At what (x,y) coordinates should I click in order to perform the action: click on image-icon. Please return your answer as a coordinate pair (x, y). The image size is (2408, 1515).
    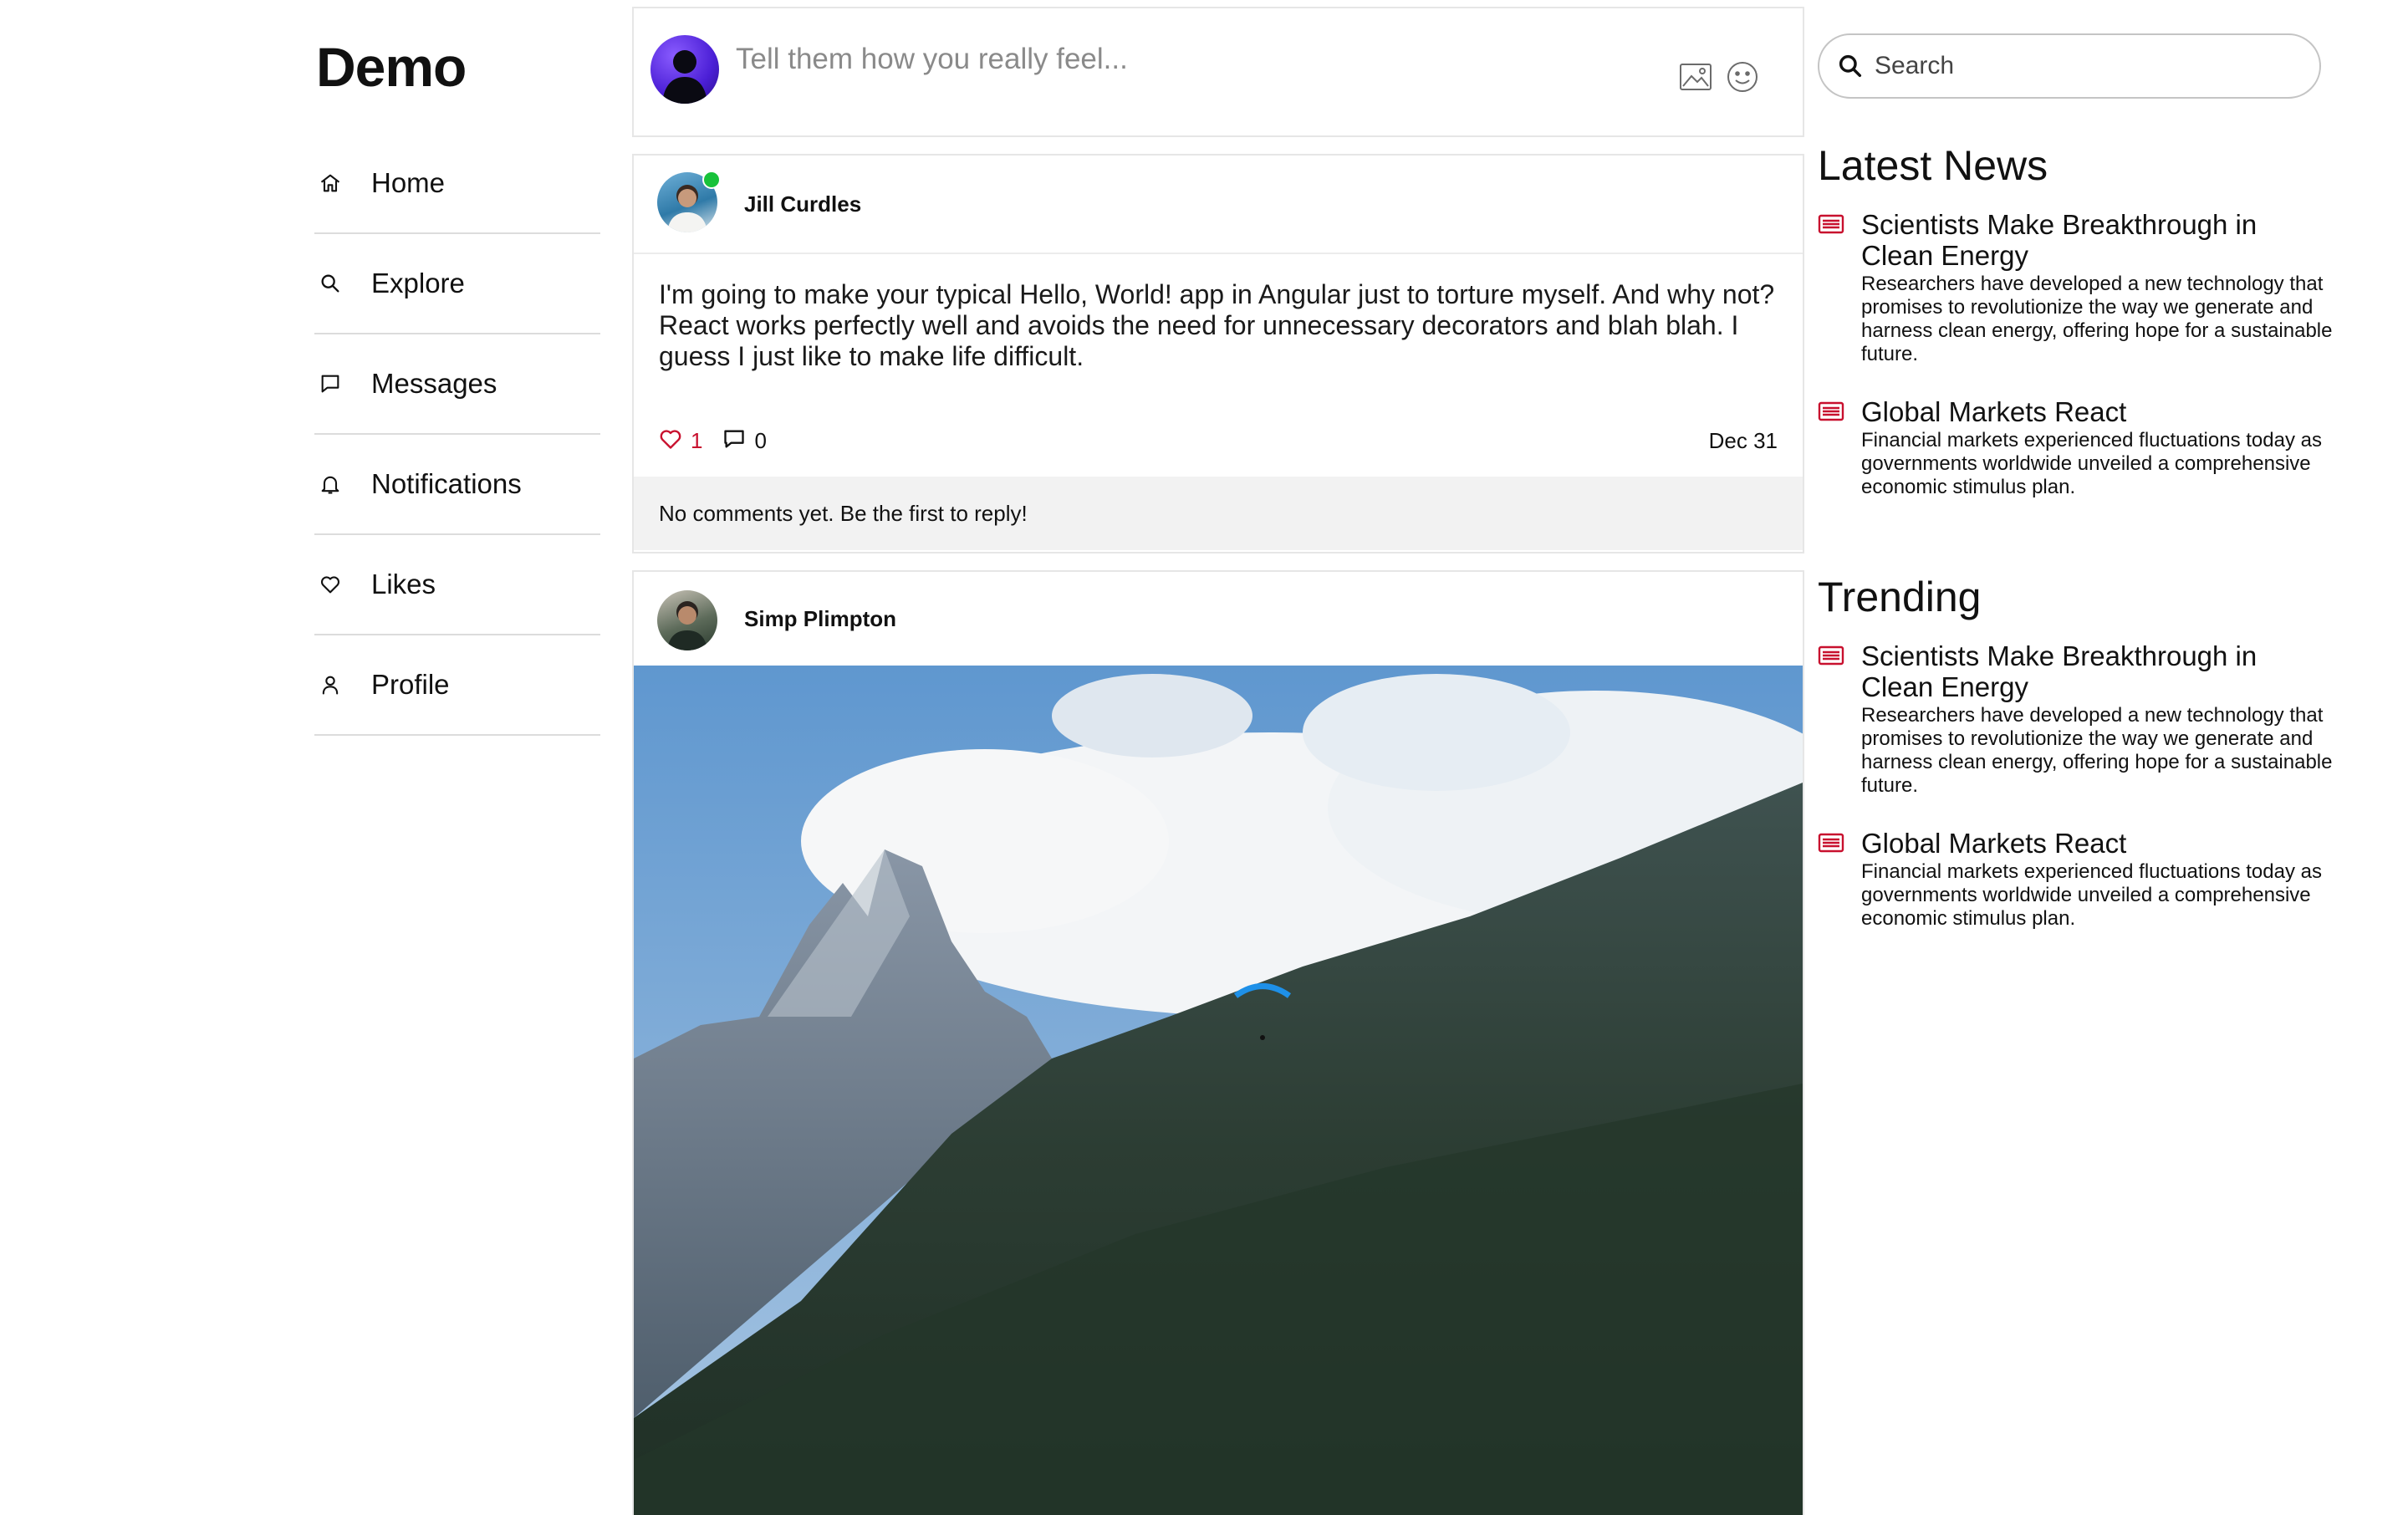
    Looking at the image, I should click on (1695, 77).